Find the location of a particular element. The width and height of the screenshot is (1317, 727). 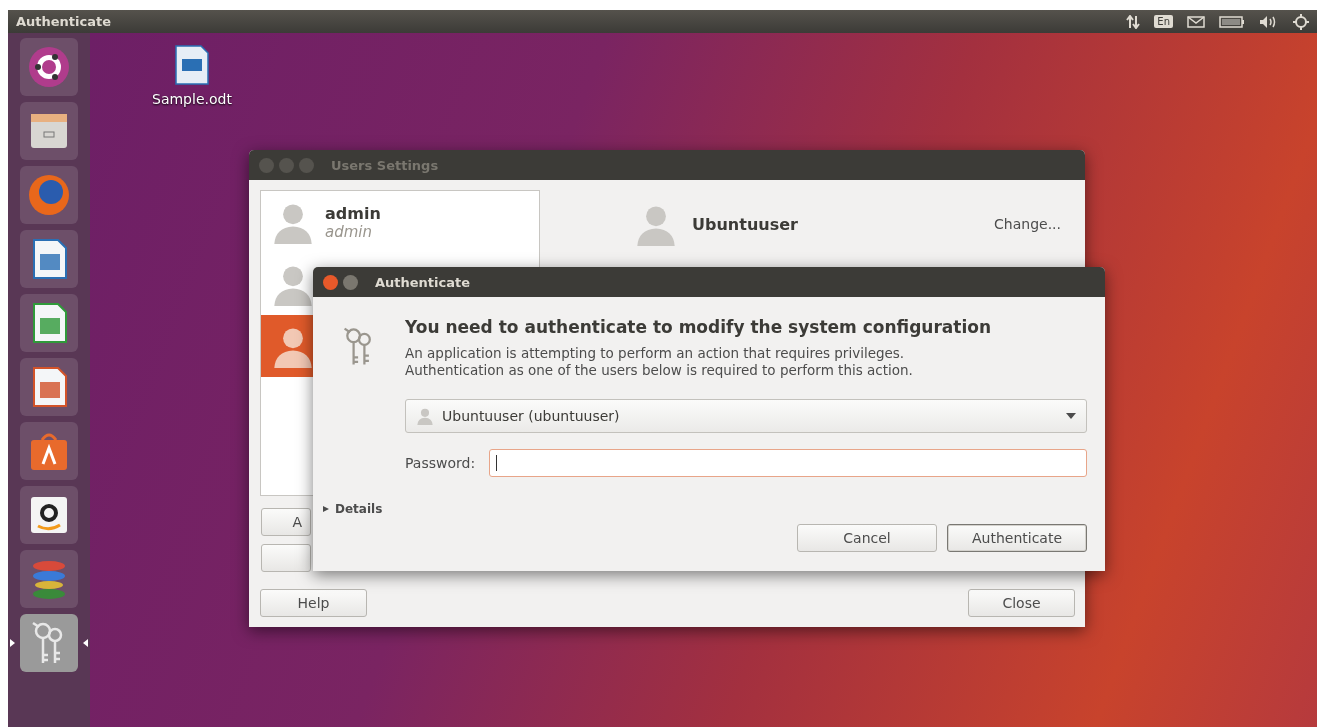

window-title: Users Settings is located at coordinates (385, 165).